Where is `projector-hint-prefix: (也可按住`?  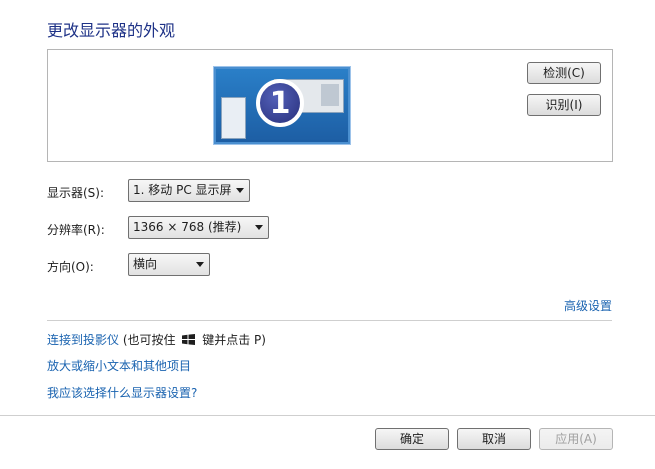
projector-hint-prefix: (也可按住 is located at coordinates (149, 340).